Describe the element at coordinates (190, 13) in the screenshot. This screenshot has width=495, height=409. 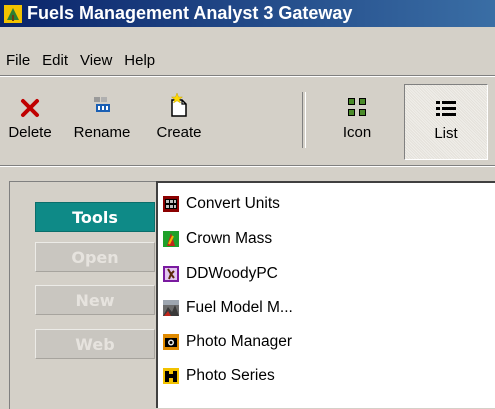
I see `window-title: Fuels Management Analyst 3 Gateway` at that location.